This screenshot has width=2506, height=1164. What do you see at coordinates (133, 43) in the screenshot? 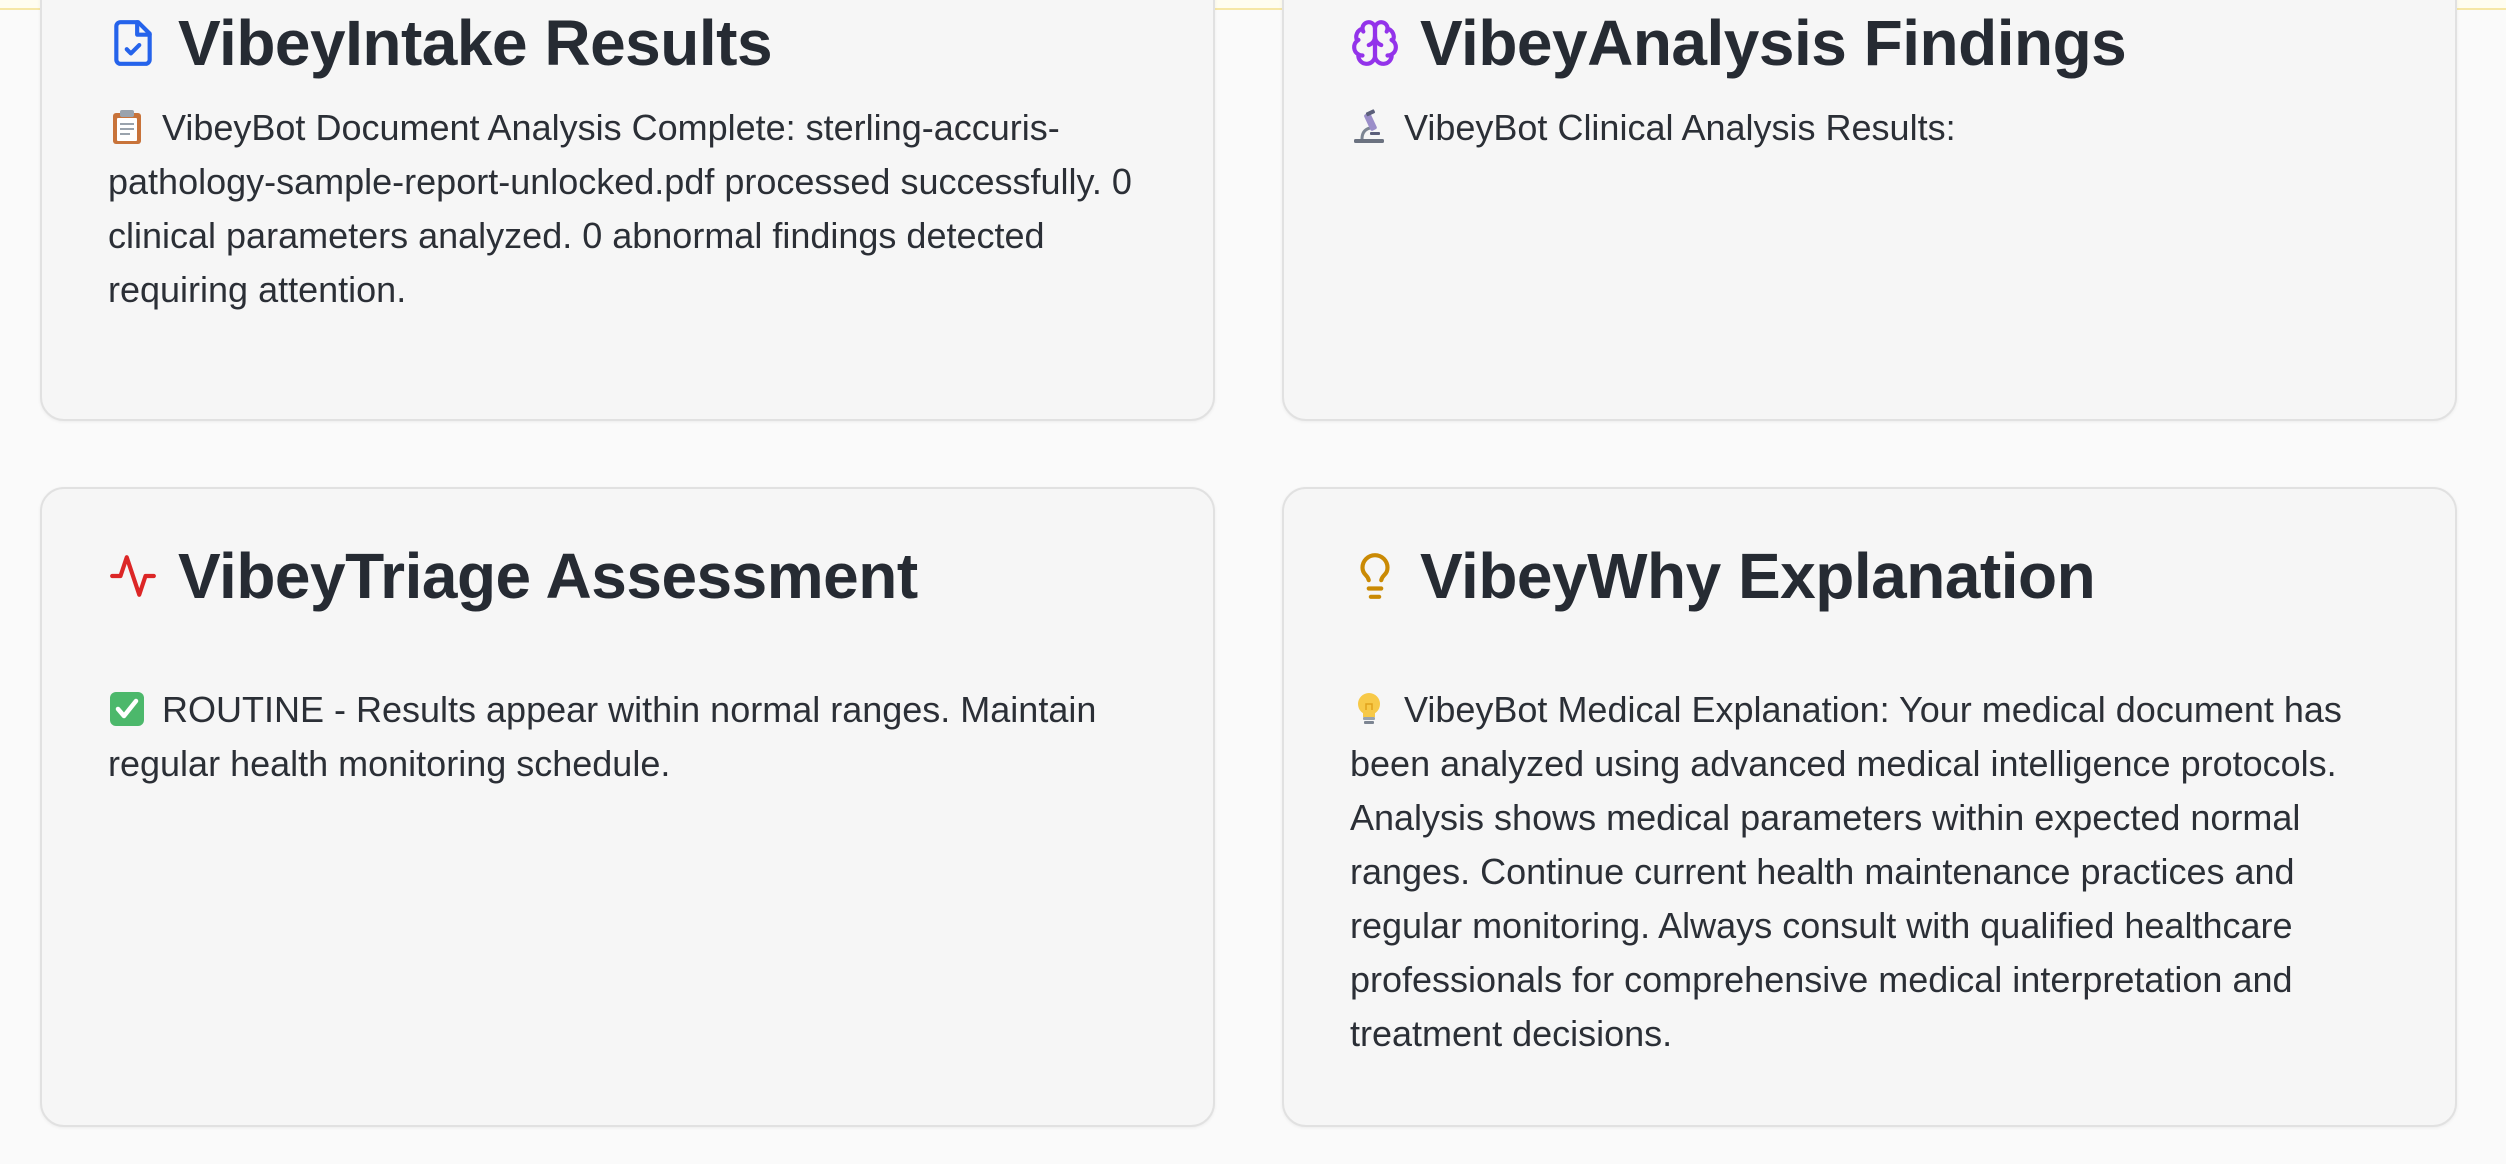
I see `file-check-icon` at bounding box center [133, 43].